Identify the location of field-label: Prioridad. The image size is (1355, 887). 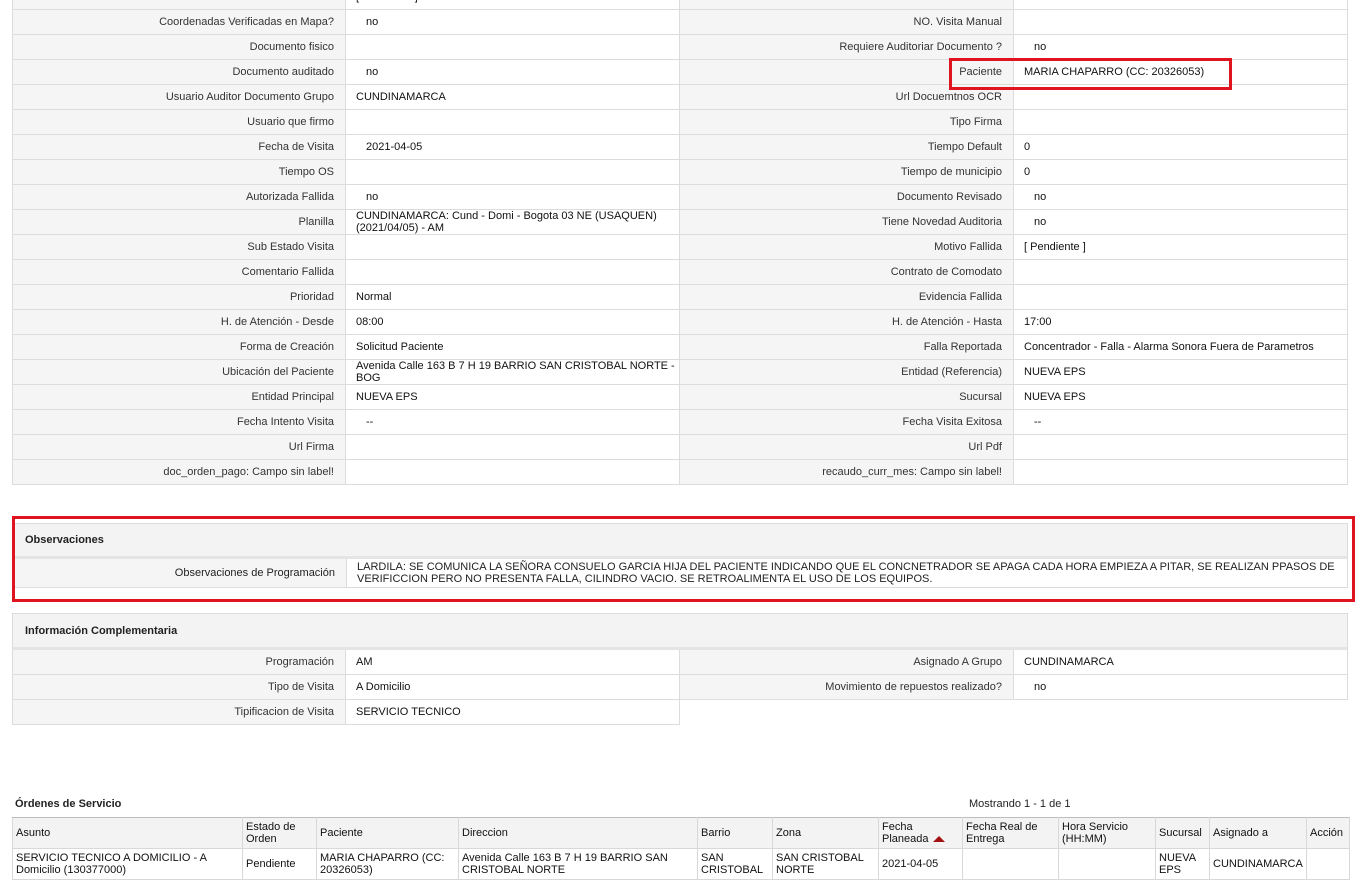
(179, 297).